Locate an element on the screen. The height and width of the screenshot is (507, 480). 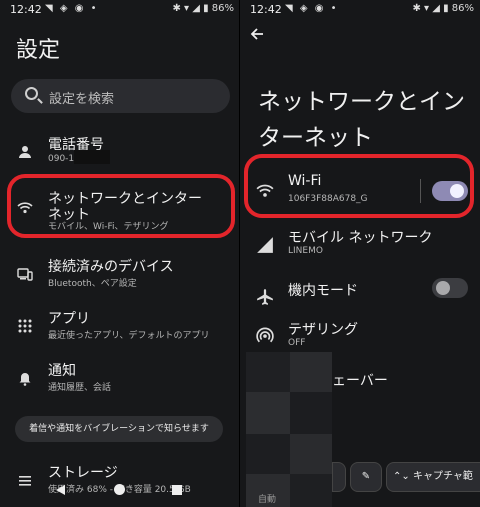
airplane-mode-item: 機内モード is located at coordinates (360, 298).